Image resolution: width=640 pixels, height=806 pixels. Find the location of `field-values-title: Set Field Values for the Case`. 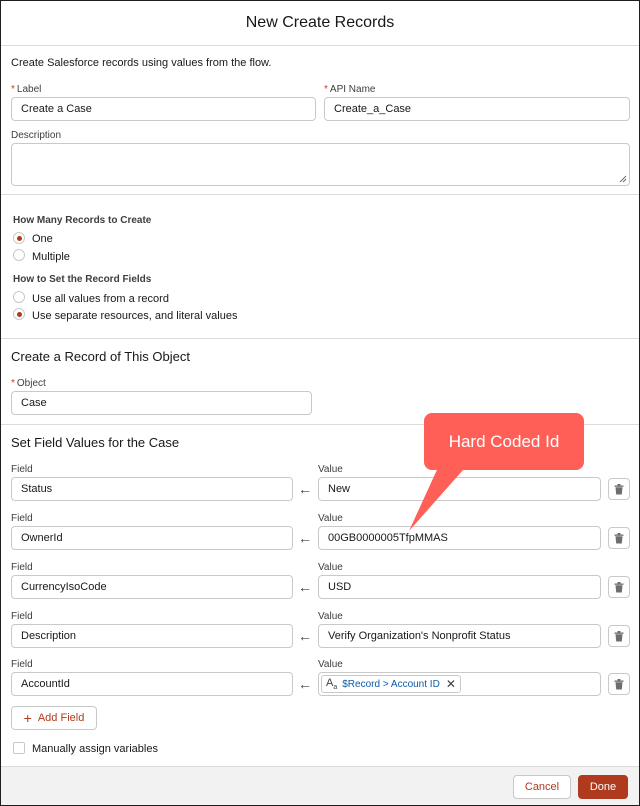

field-values-title: Set Field Values for the Case is located at coordinates (95, 442).